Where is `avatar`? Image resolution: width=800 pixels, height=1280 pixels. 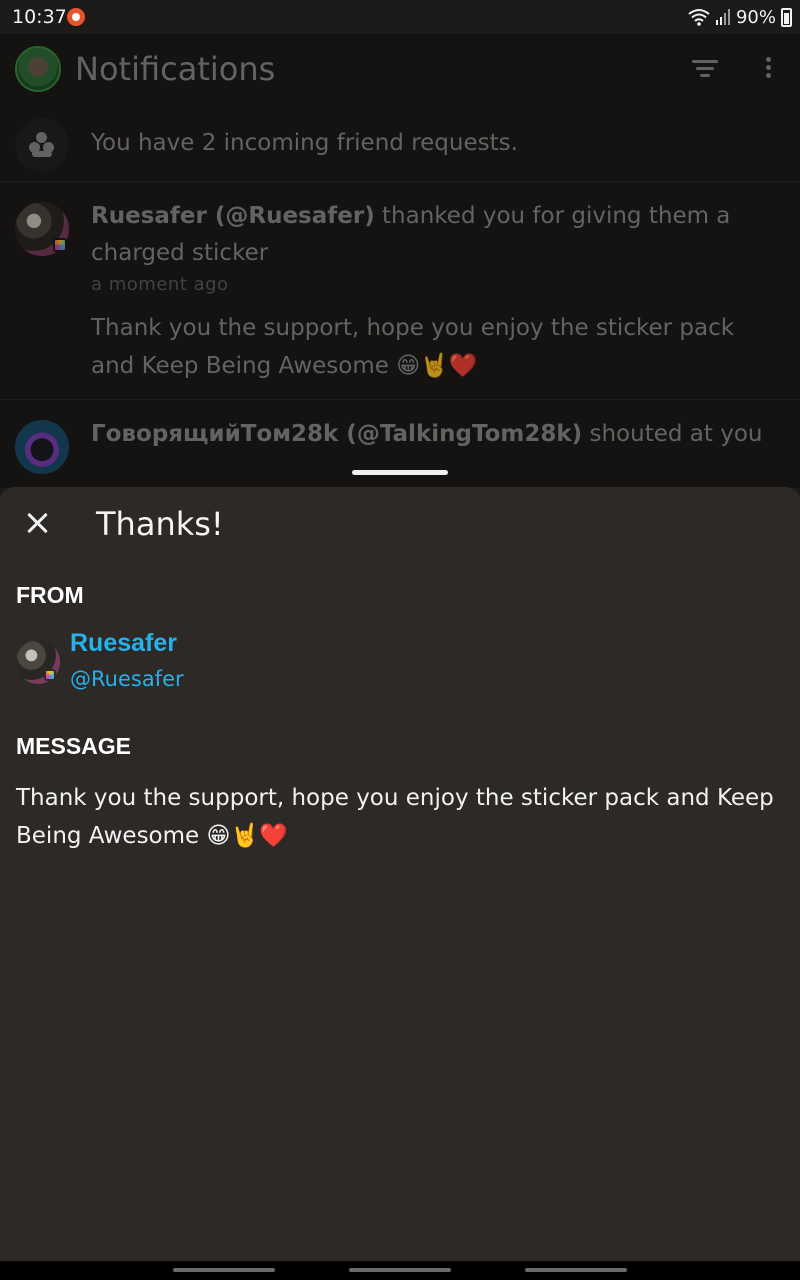
avatar is located at coordinates (42, 447).